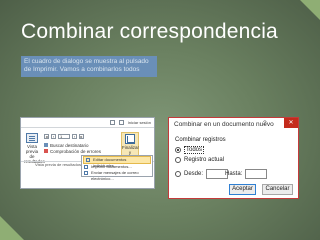 The image size is (320, 240). I want to click on radio-registro-actual-label: Registro actual, so click(204, 160).